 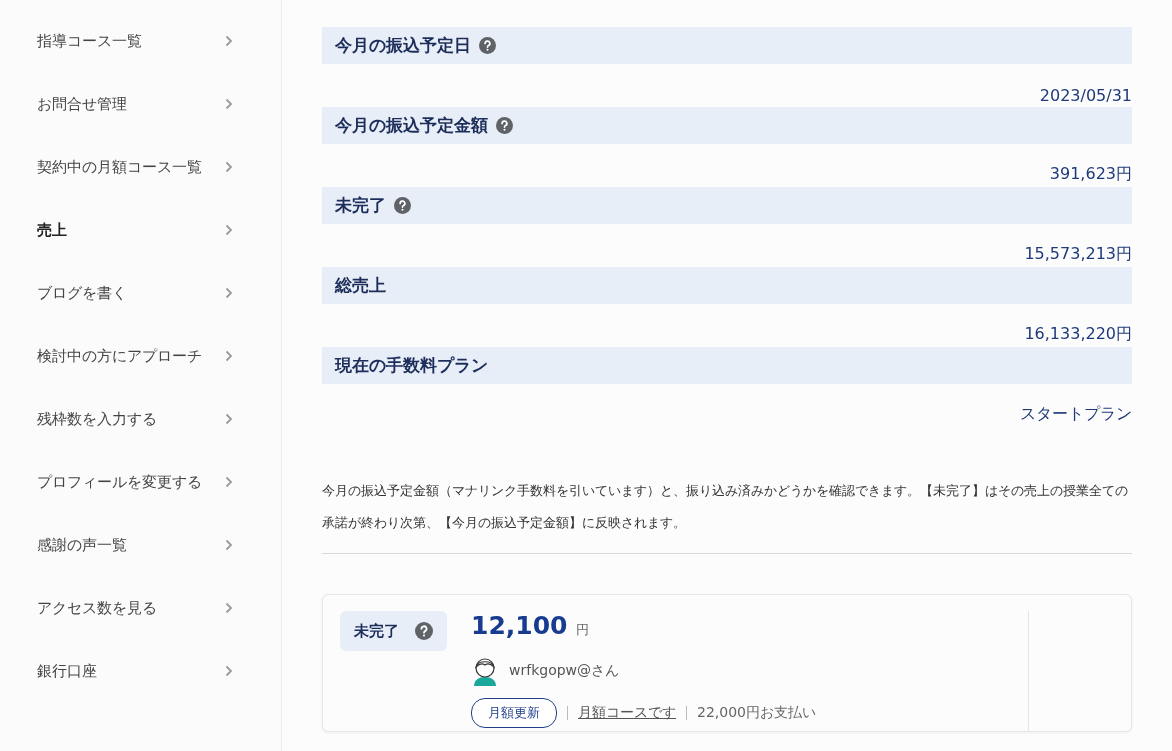 I want to click on sidebar-item: 指導コース一覧, so click(x=140, y=41).